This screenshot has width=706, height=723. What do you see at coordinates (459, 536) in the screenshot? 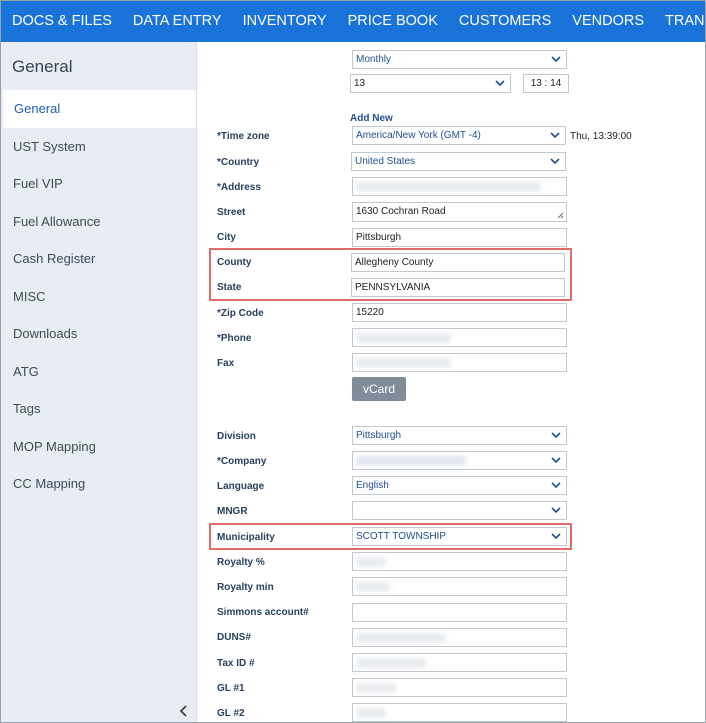
I see `municipality-select: SCOTT TOWNSHIP` at bounding box center [459, 536].